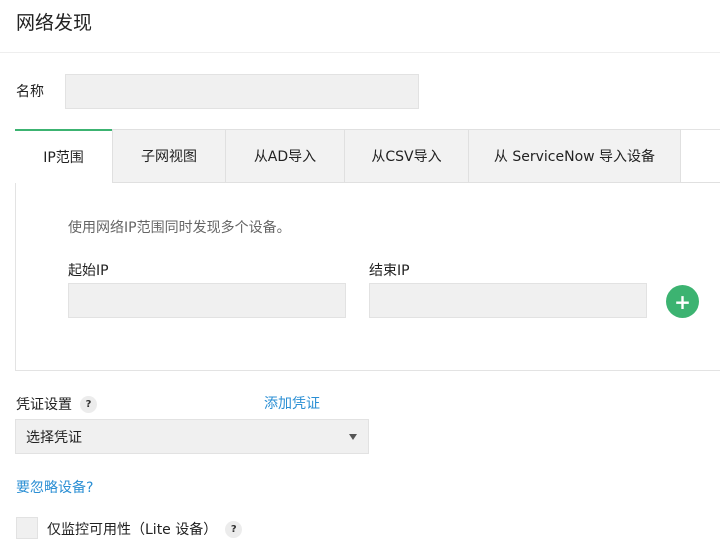 This screenshot has width=720, height=554. I want to click on credentials-label: 凭证设置 ?, so click(56, 404).